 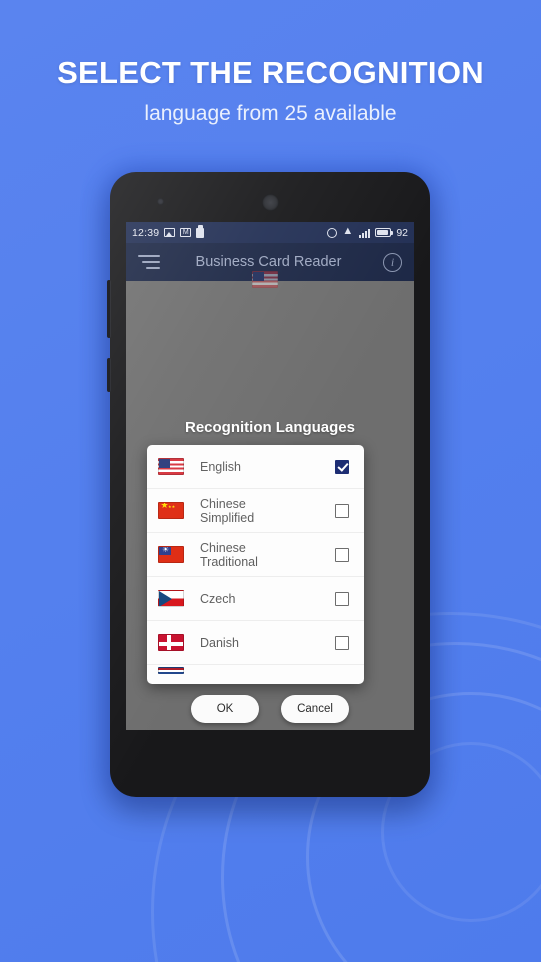 What do you see at coordinates (171, 670) in the screenshot?
I see `flag-netherlands-icon` at bounding box center [171, 670].